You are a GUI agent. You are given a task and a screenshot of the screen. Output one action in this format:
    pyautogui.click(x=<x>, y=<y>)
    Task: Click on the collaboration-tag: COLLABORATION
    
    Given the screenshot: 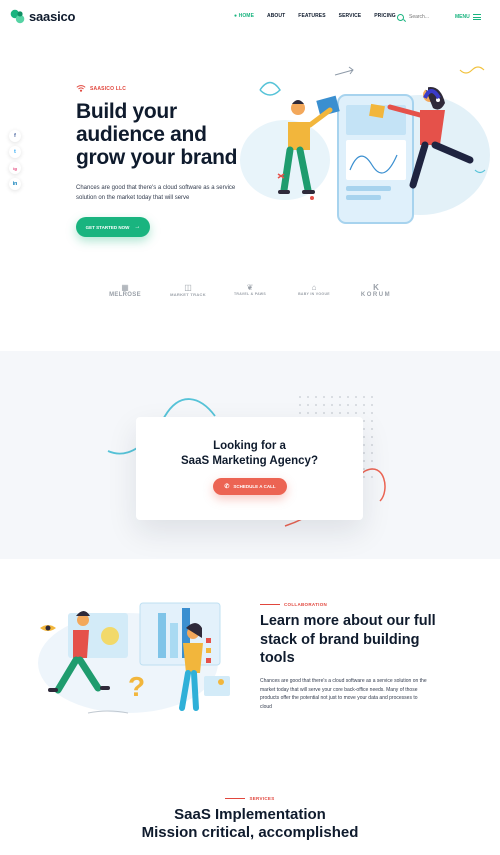 What is the action you would take?
    pyautogui.click(x=293, y=604)
    